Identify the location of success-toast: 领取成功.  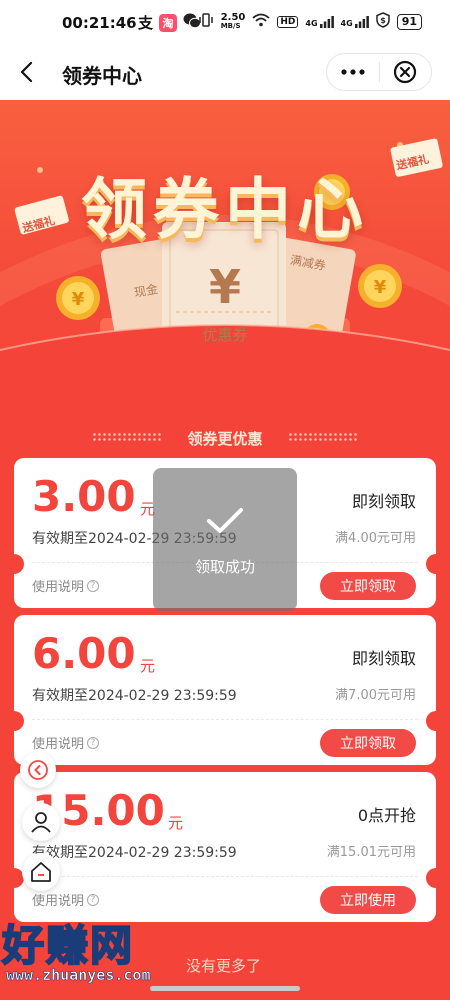
(225, 539).